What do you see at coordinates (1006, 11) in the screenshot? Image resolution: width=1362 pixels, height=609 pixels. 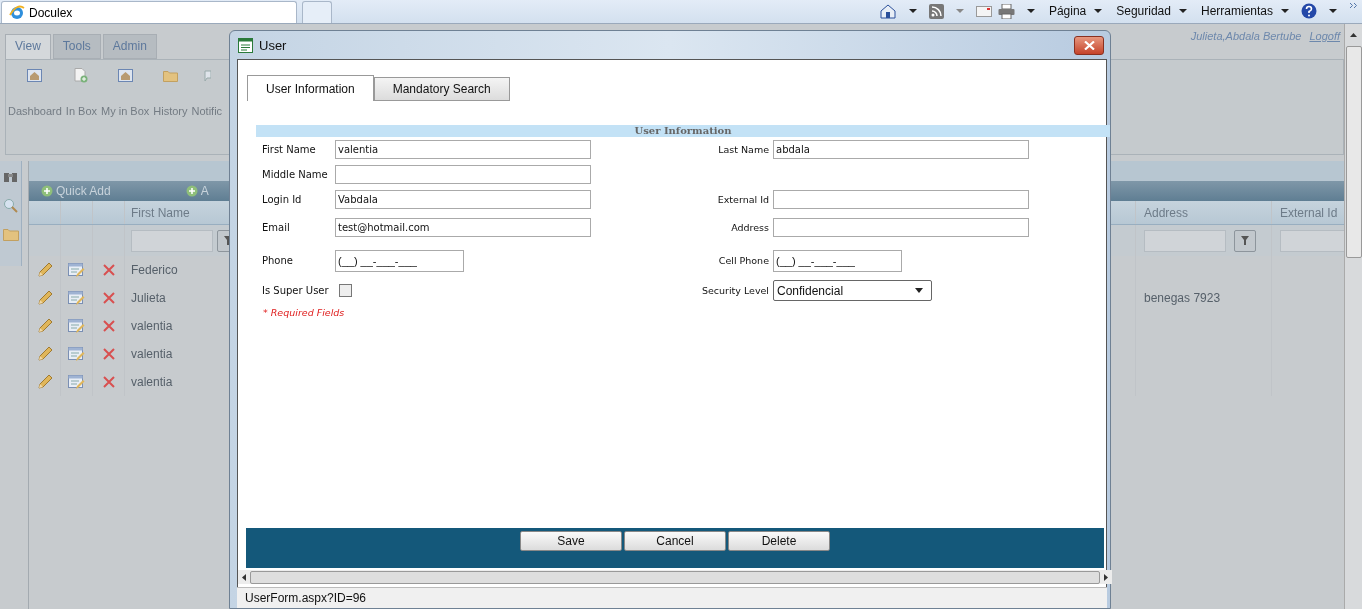 I see `printer-icon` at bounding box center [1006, 11].